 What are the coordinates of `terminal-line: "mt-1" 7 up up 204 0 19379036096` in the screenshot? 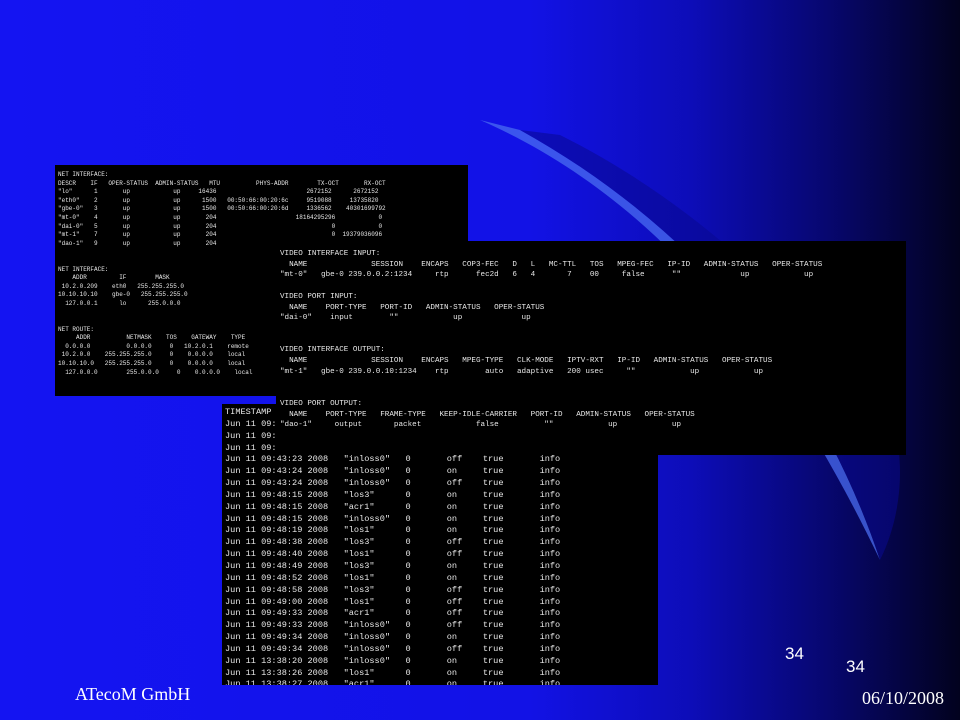 It's located at (220, 235).